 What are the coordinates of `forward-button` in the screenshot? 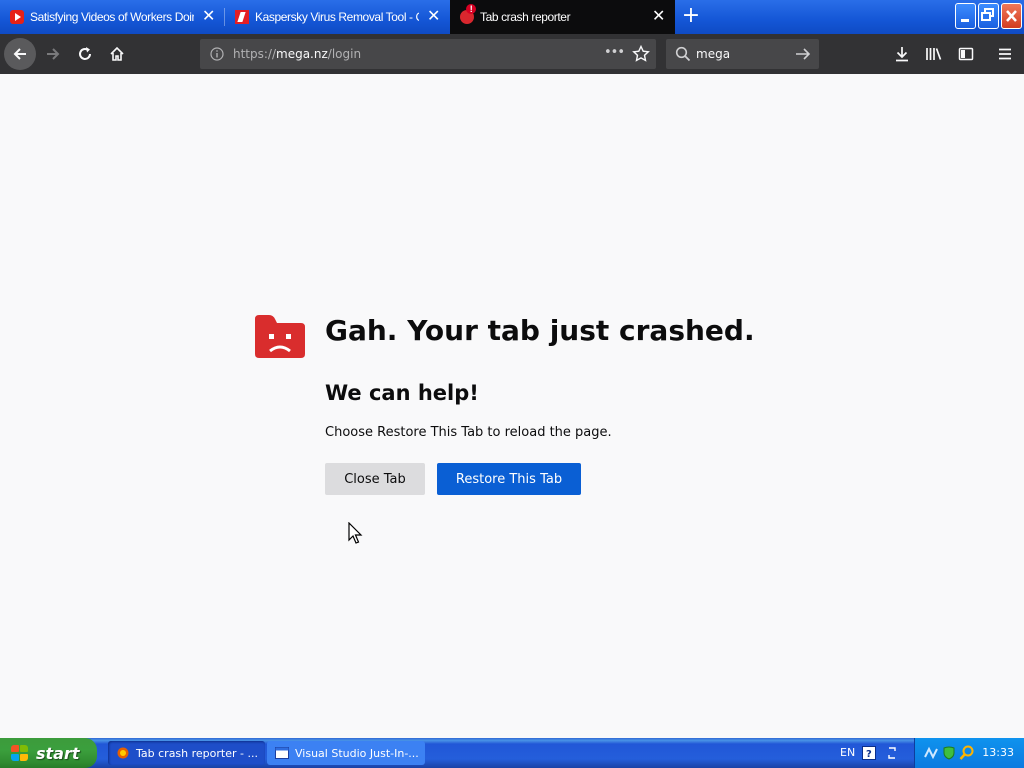 It's located at (53, 54).